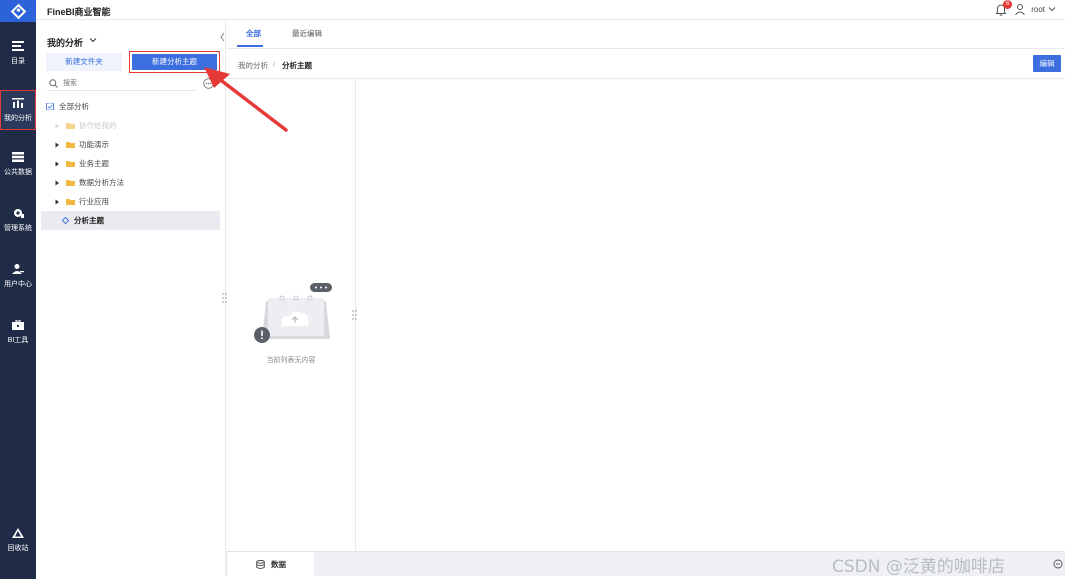 This screenshot has width=1065, height=579. What do you see at coordinates (18, 228) in the screenshot?
I see `nav-item-label: 管理系统` at bounding box center [18, 228].